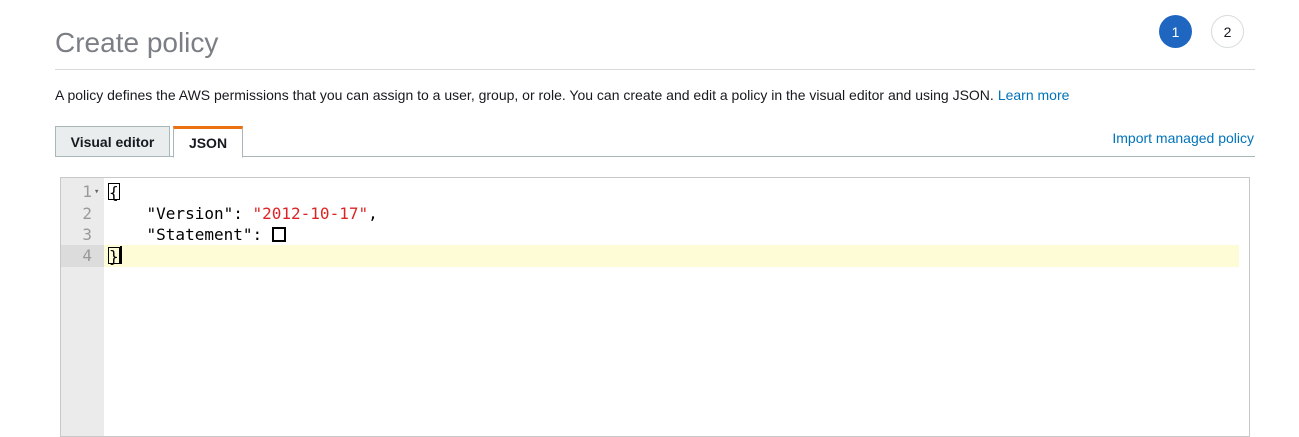 The image size is (1299, 437). Describe the element at coordinates (87, 213) in the screenshot. I see `line-number: 2` at that location.